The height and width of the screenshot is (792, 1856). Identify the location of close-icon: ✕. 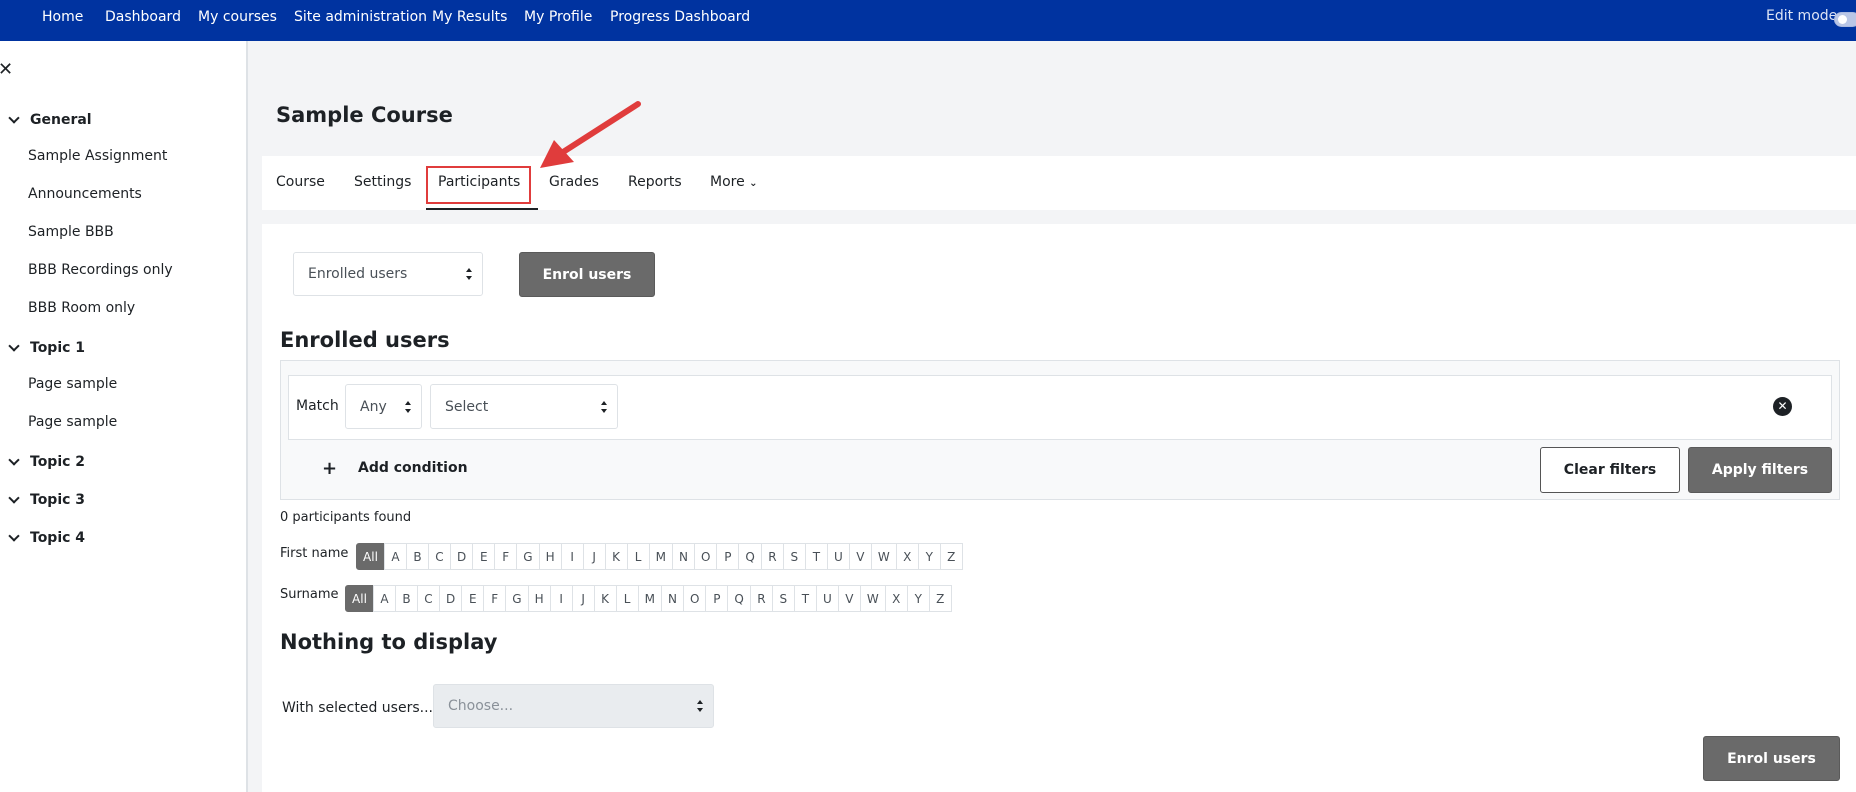
(6, 69).